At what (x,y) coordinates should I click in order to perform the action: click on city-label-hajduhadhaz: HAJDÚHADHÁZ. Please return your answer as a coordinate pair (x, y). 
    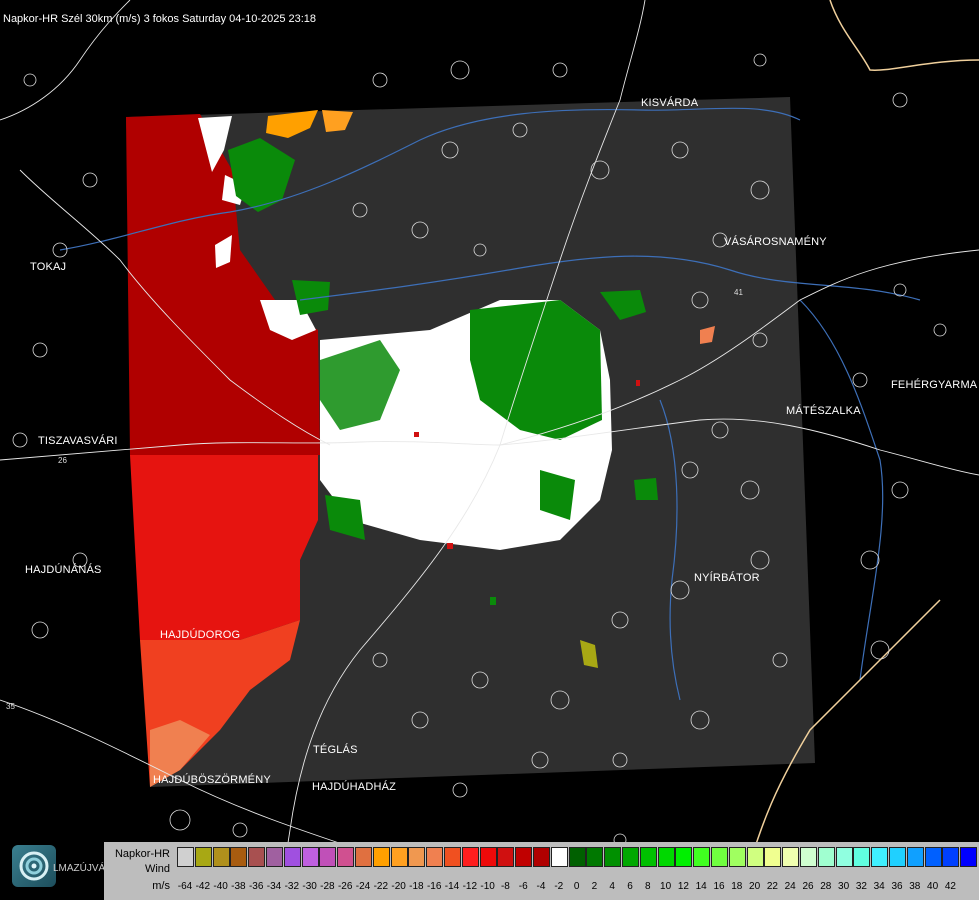
    Looking at the image, I should click on (354, 787).